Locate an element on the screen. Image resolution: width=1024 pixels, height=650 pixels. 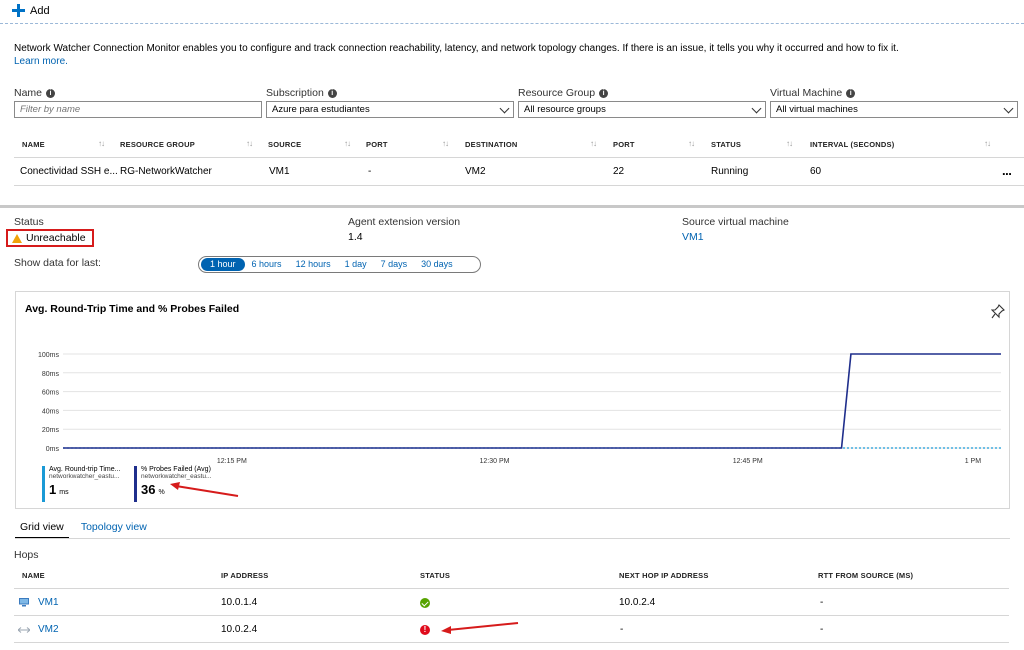
name-filter-input is located at coordinates (138, 109).